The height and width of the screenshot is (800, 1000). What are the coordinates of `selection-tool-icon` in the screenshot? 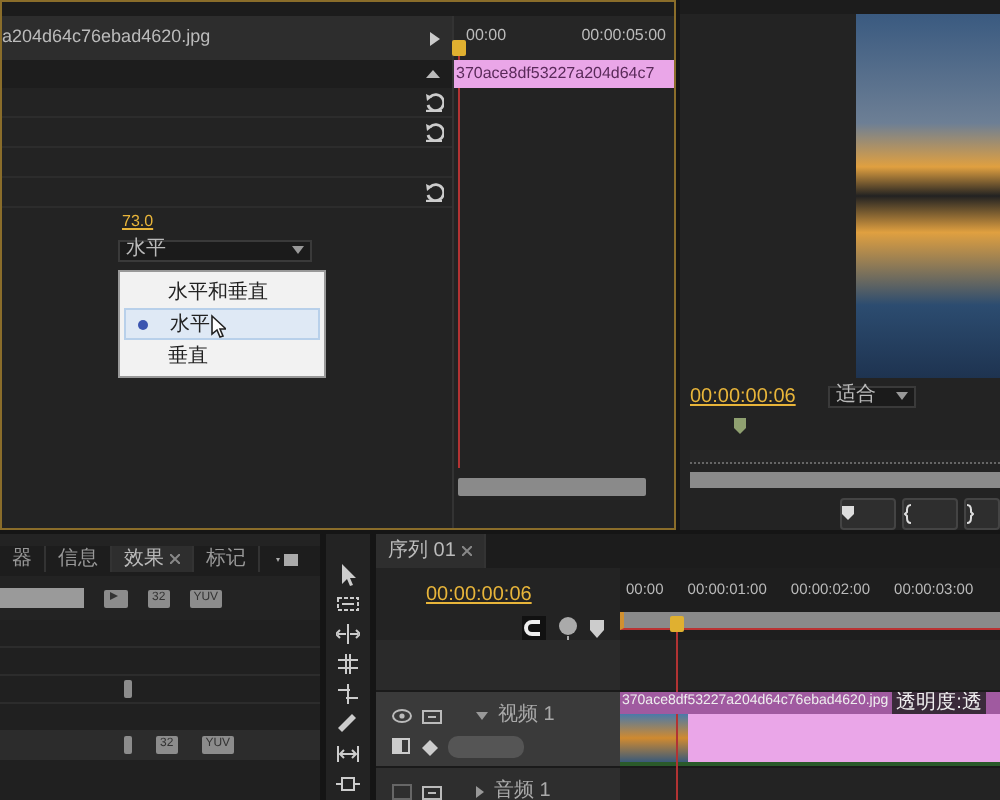 It's located at (348, 573).